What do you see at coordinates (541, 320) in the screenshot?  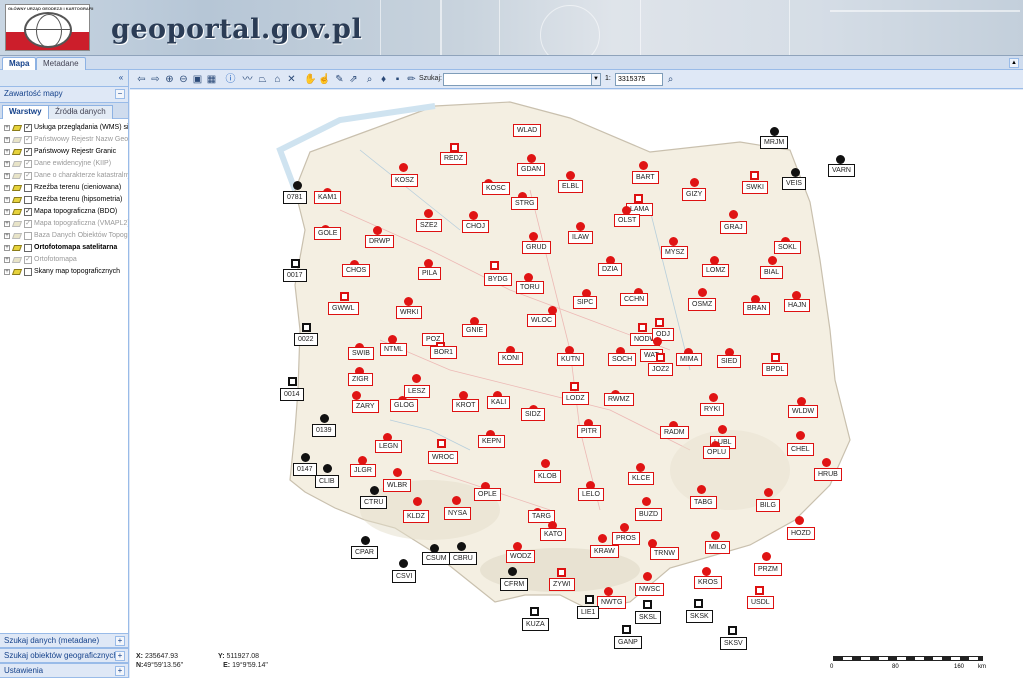 I see `station-label: WLOC` at bounding box center [541, 320].